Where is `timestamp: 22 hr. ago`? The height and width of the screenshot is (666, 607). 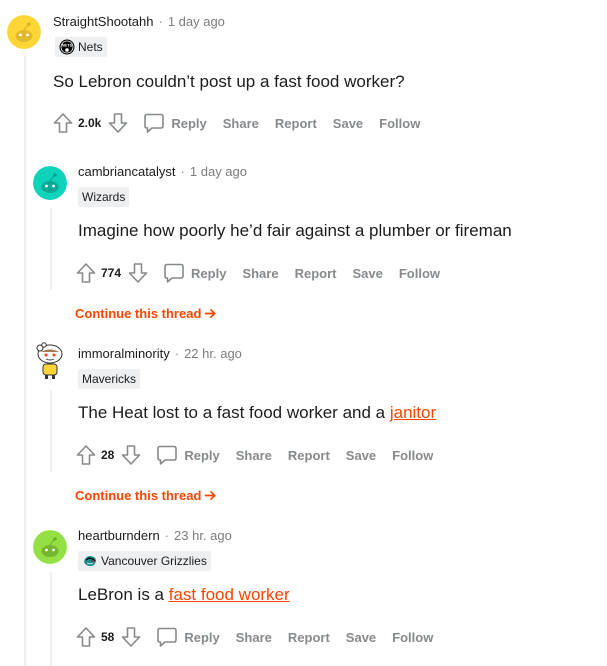
timestamp: 22 hr. ago is located at coordinates (213, 353).